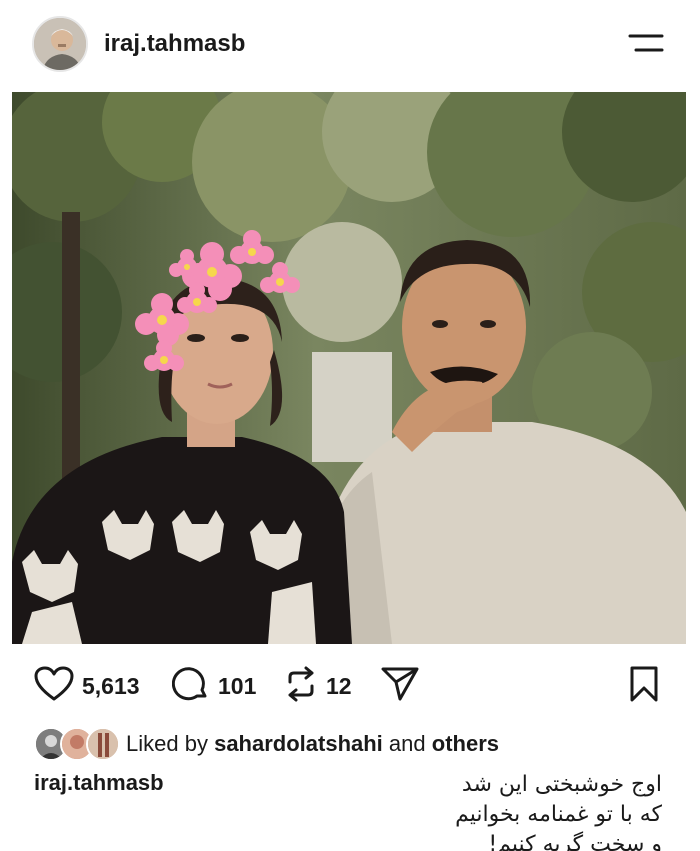  I want to click on action-bar: 5,613 101 12, so click(350, 686).